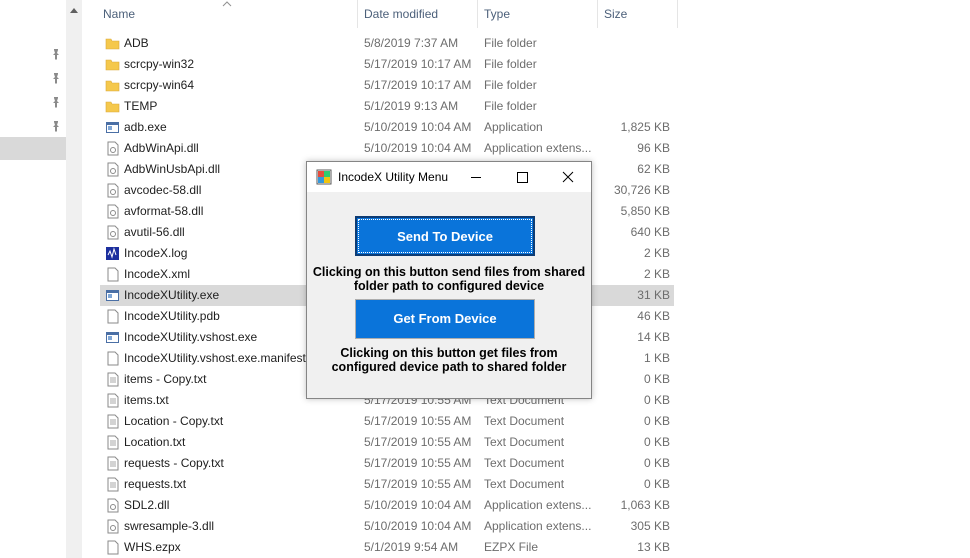 The height and width of the screenshot is (558, 970). Describe the element at coordinates (155, 484) in the screenshot. I see `file-name: requests.txt` at that location.